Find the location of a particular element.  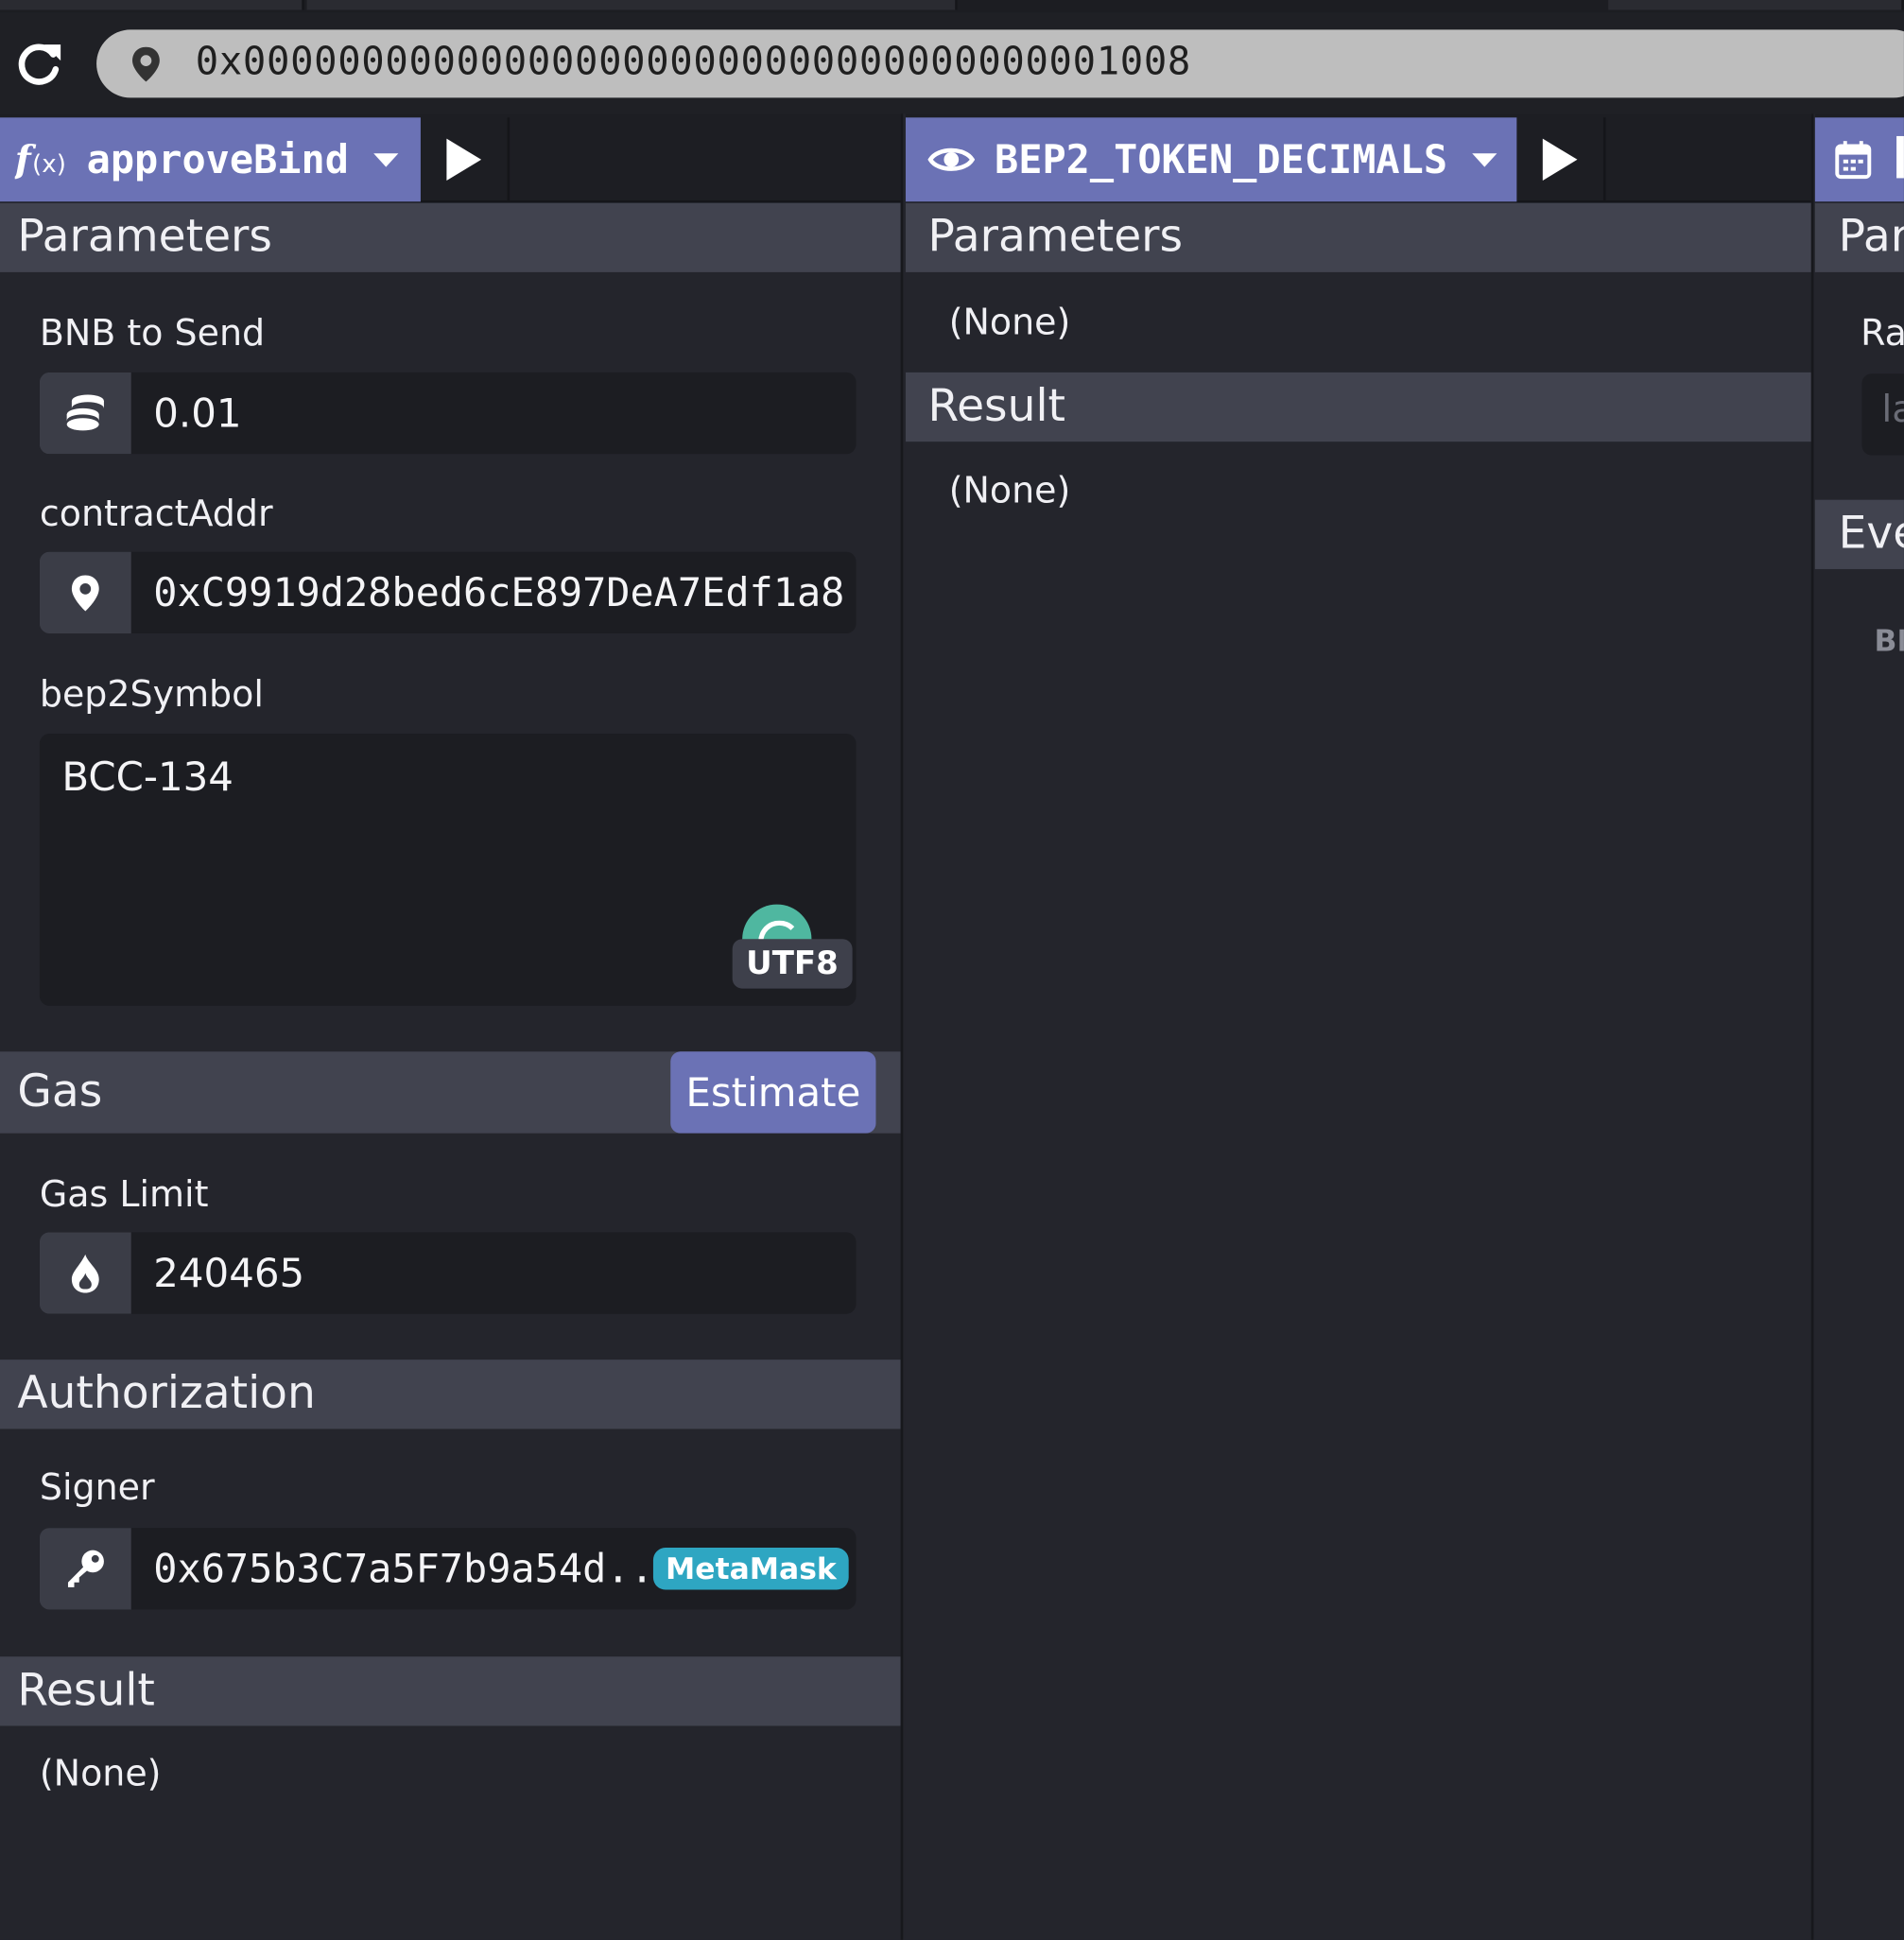

function-name: approveBind is located at coordinates (218, 159).